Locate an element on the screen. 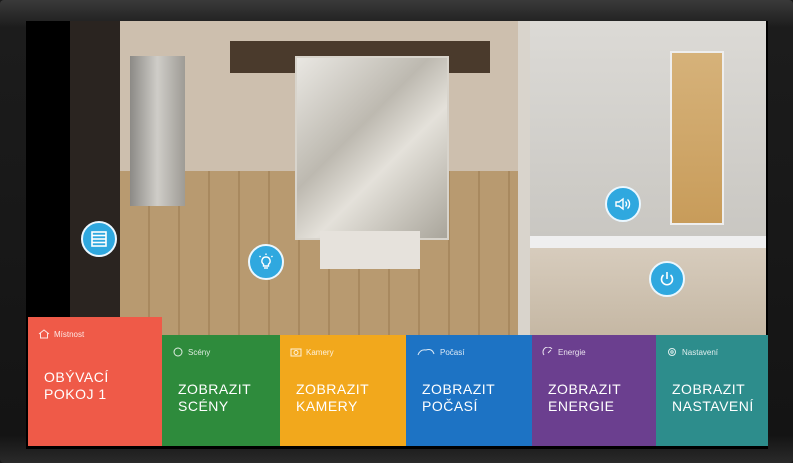 The width and height of the screenshot is (793, 463). power-icon is located at coordinates (667, 279).